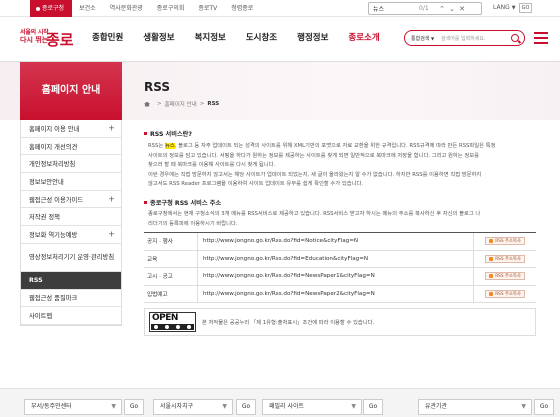  Describe the element at coordinates (261, 37) in the screenshot. I see `nav-urban: 도시창조` at that location.